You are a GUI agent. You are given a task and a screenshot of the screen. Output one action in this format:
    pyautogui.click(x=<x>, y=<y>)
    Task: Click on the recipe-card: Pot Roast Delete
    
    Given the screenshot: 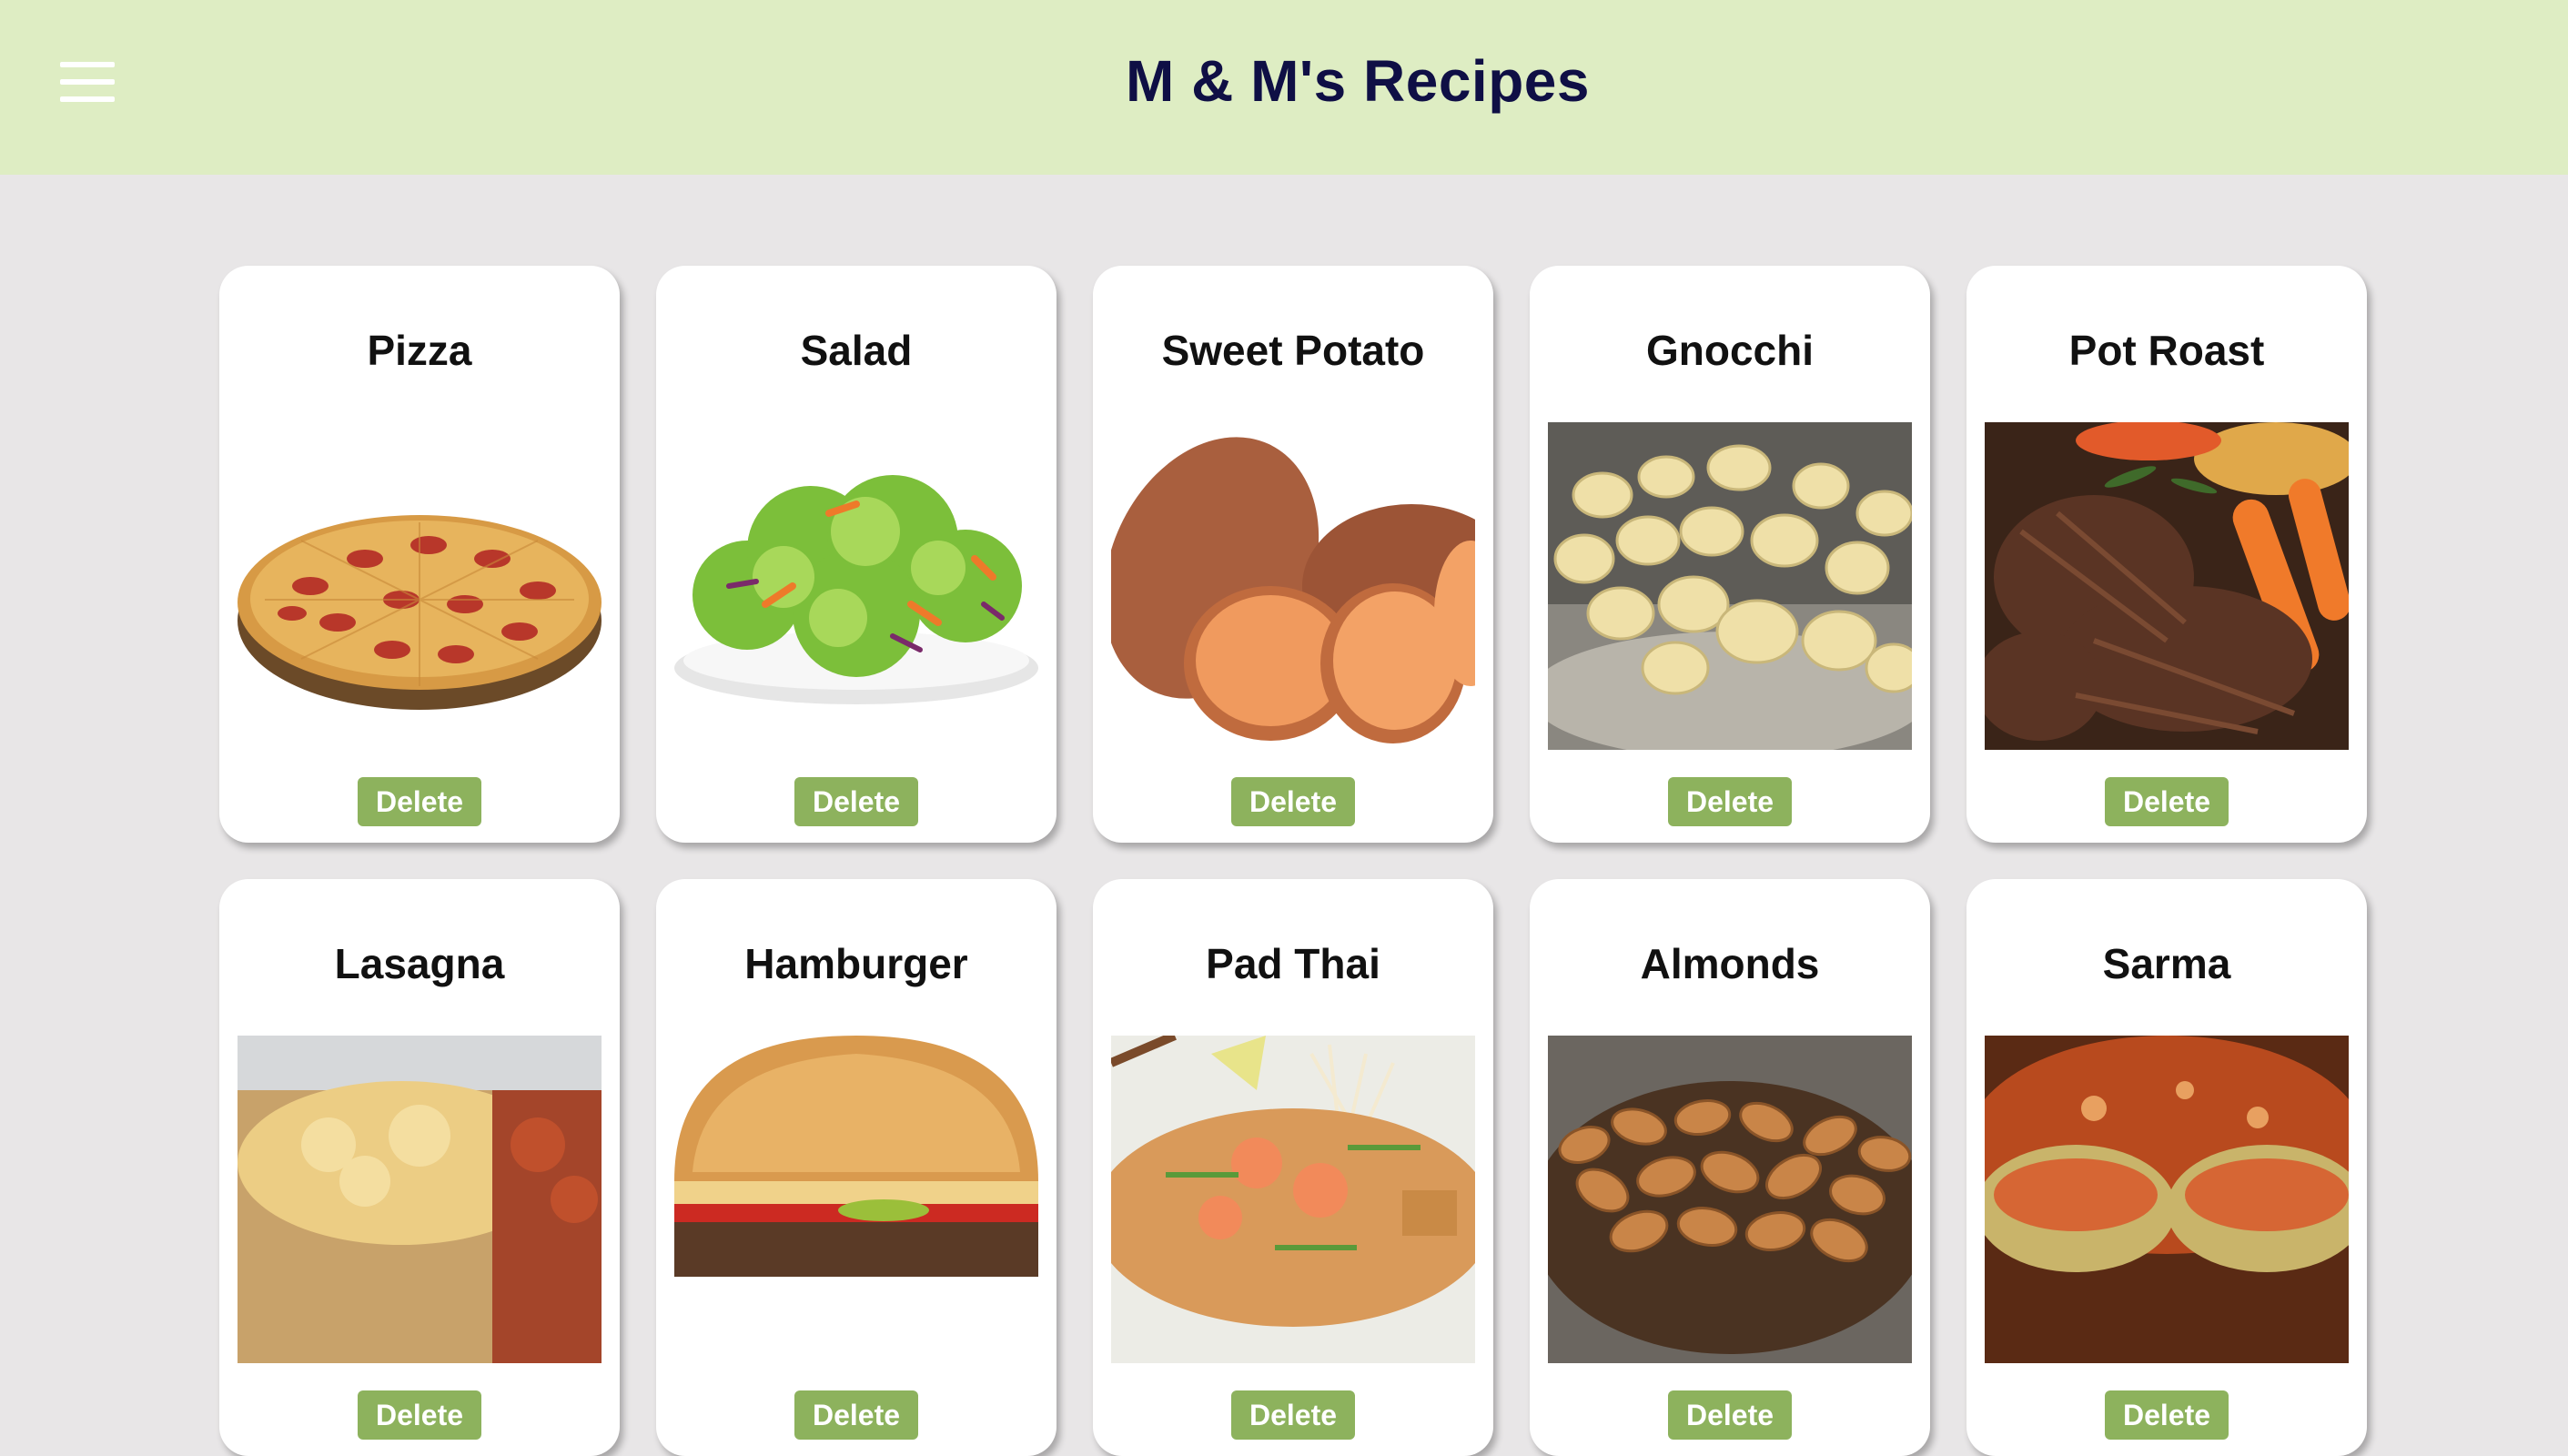 What is the action you would take?
    pyautogui.click(x=2166, y=555)
    